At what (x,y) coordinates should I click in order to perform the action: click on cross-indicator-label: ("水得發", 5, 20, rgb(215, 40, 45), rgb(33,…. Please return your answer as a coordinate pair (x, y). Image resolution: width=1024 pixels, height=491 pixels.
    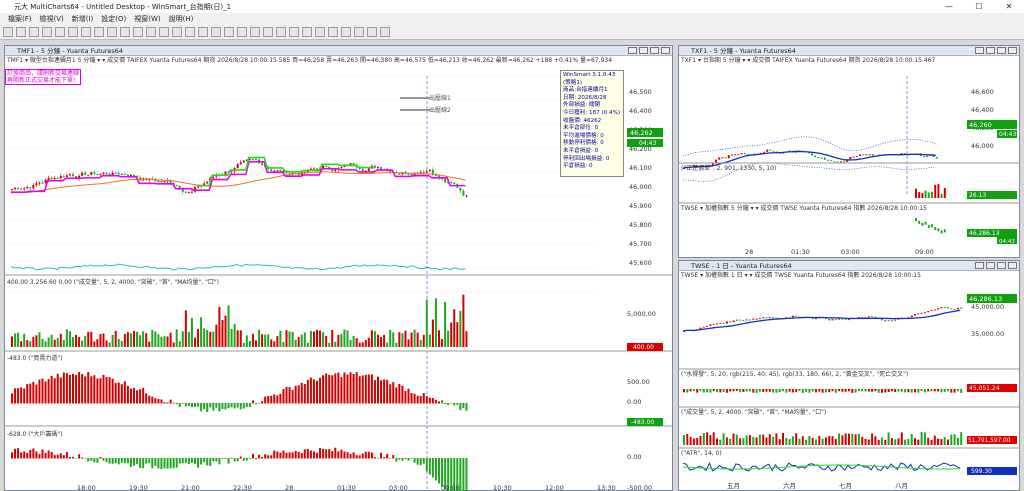
    Looking at the image, I should click on (794, 374).